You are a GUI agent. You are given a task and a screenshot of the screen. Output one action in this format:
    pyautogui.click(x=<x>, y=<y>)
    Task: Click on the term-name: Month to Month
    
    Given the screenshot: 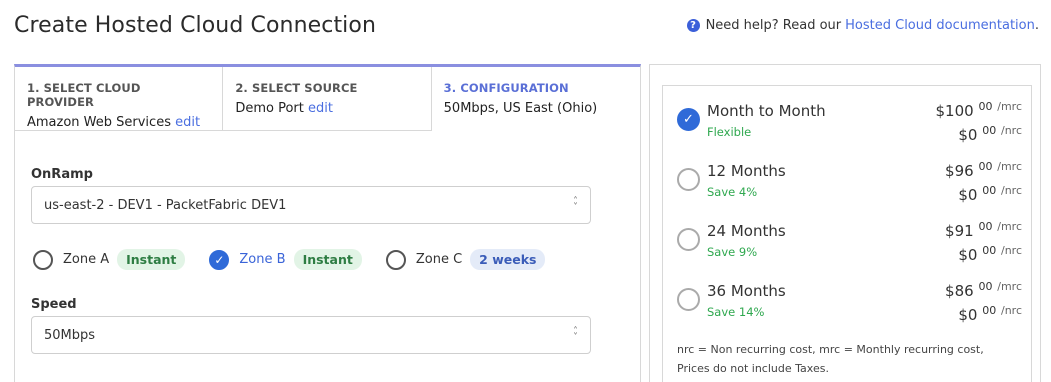 What is the action you would take?
    pyautogui.click(x=766, y=111)
    